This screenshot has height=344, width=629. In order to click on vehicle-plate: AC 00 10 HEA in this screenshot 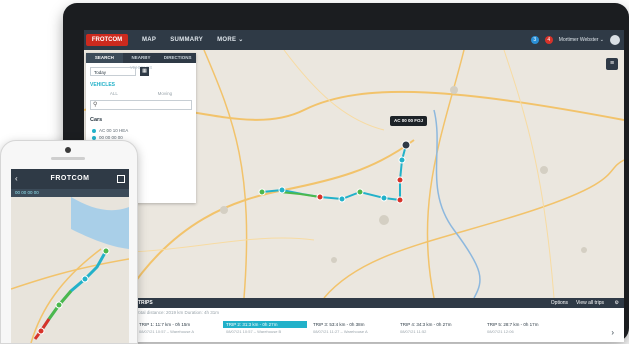, I will do `click(114, 130)`.